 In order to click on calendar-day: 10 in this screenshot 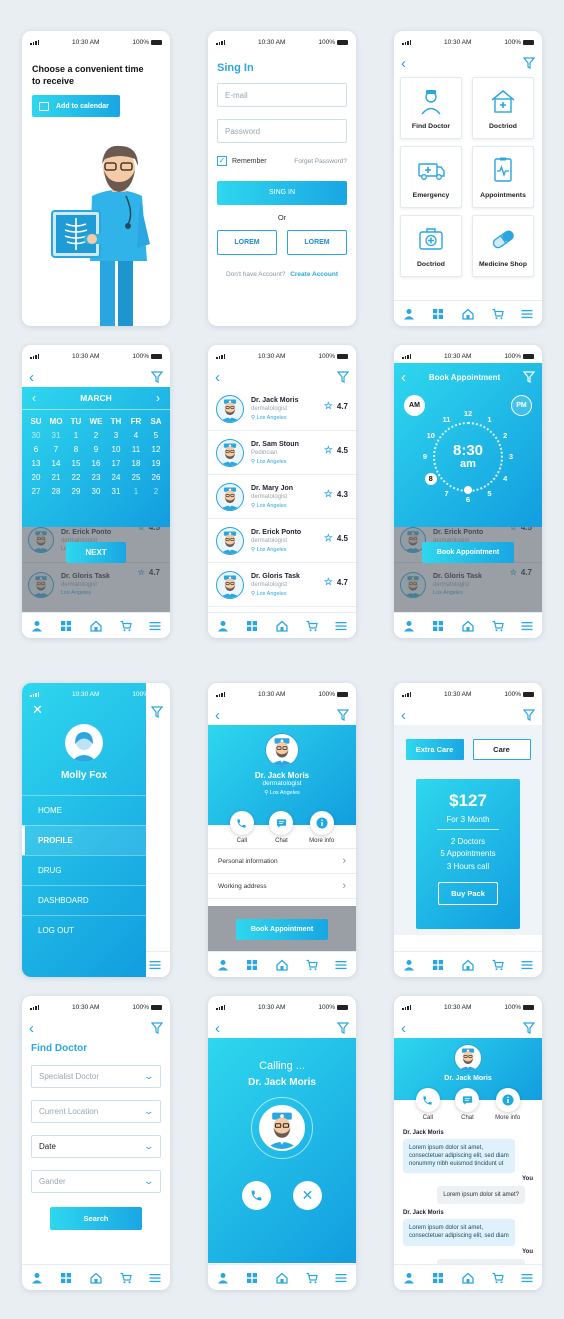, I will do `click(116, 449)`.